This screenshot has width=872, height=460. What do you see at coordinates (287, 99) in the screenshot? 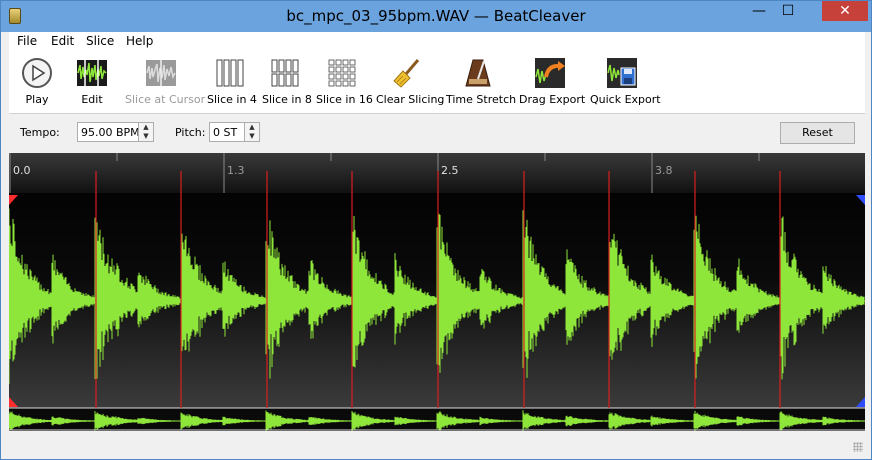
I see `slice-in-8-label: Slice in 8` at bounding box center [287, 99].